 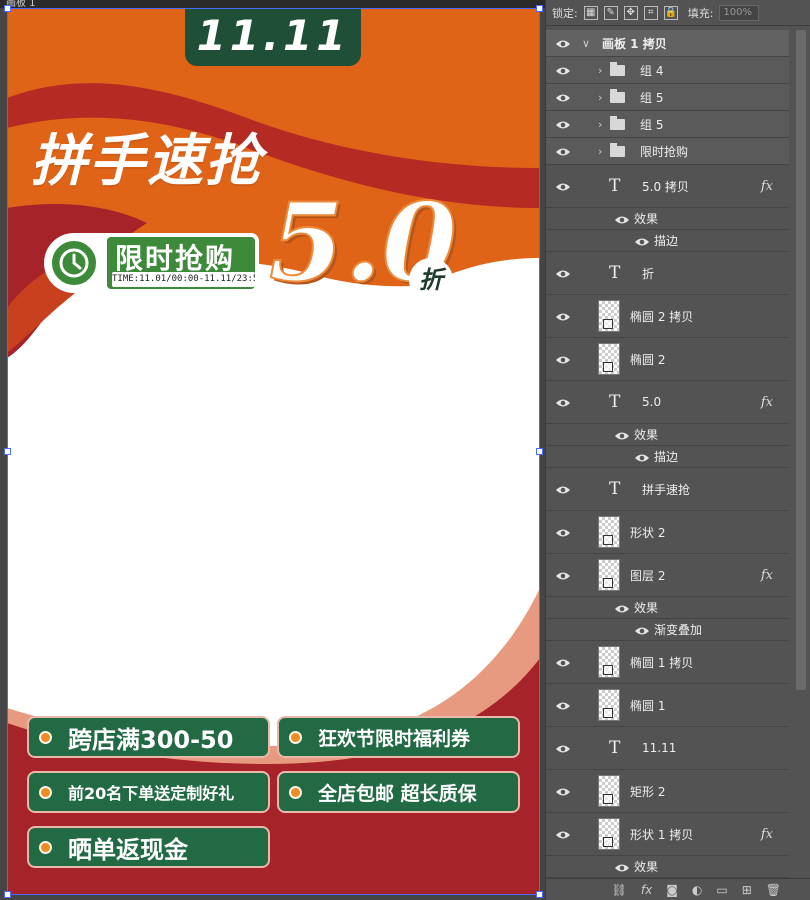 What do you see at coordinates (667, 575) in the screenshot?
I see `layer-row: 图层 2 fx` at bounding box center [667, 575].